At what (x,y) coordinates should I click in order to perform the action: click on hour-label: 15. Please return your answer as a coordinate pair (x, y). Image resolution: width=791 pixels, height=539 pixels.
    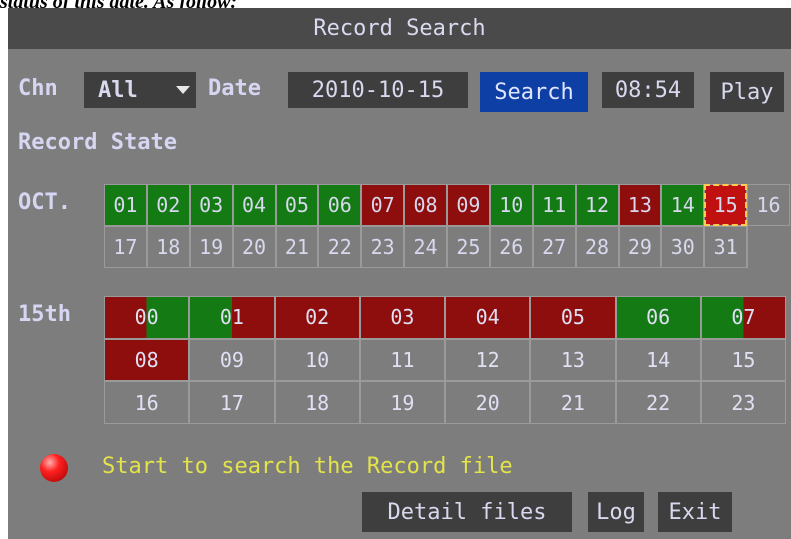
    Looking at the image, I should click on (743, 359).